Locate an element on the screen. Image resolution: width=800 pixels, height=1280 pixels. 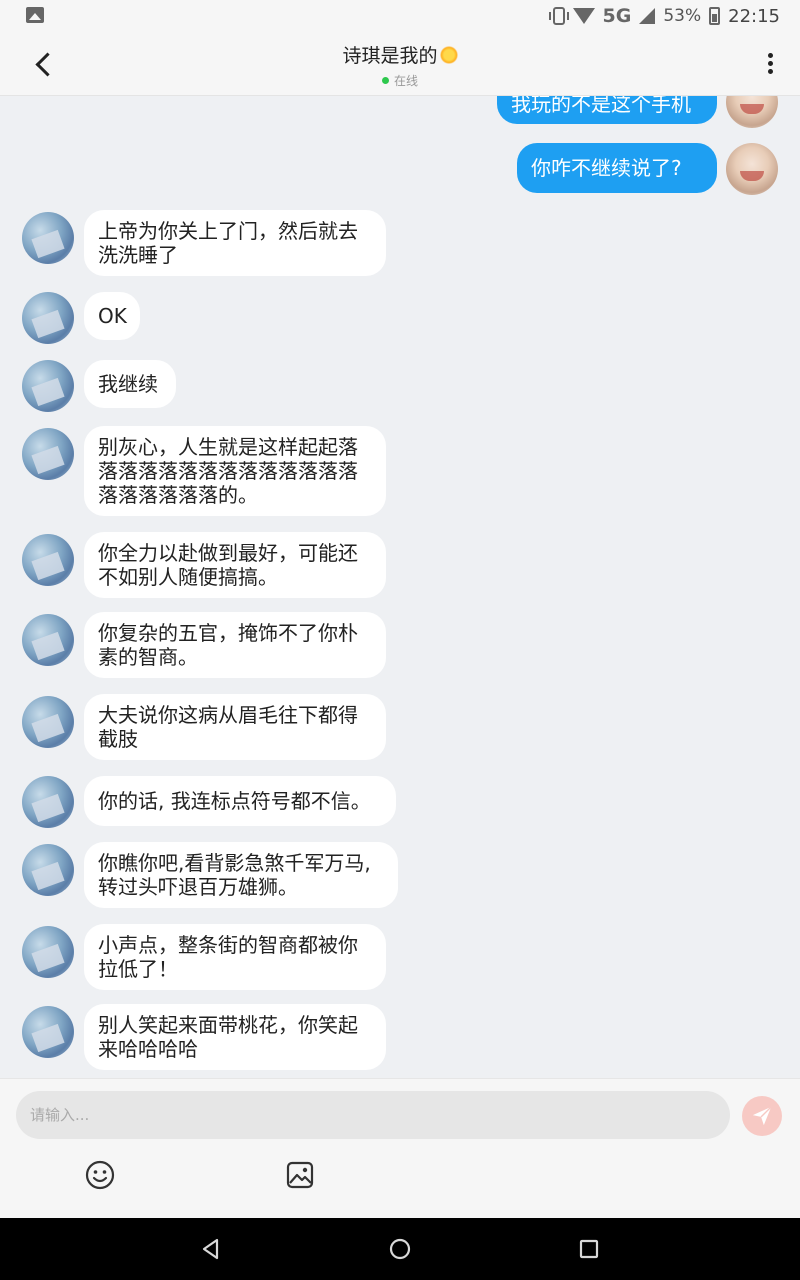
chat-header: 诗琪是我的 在线 is located at coordinates (400, 64).